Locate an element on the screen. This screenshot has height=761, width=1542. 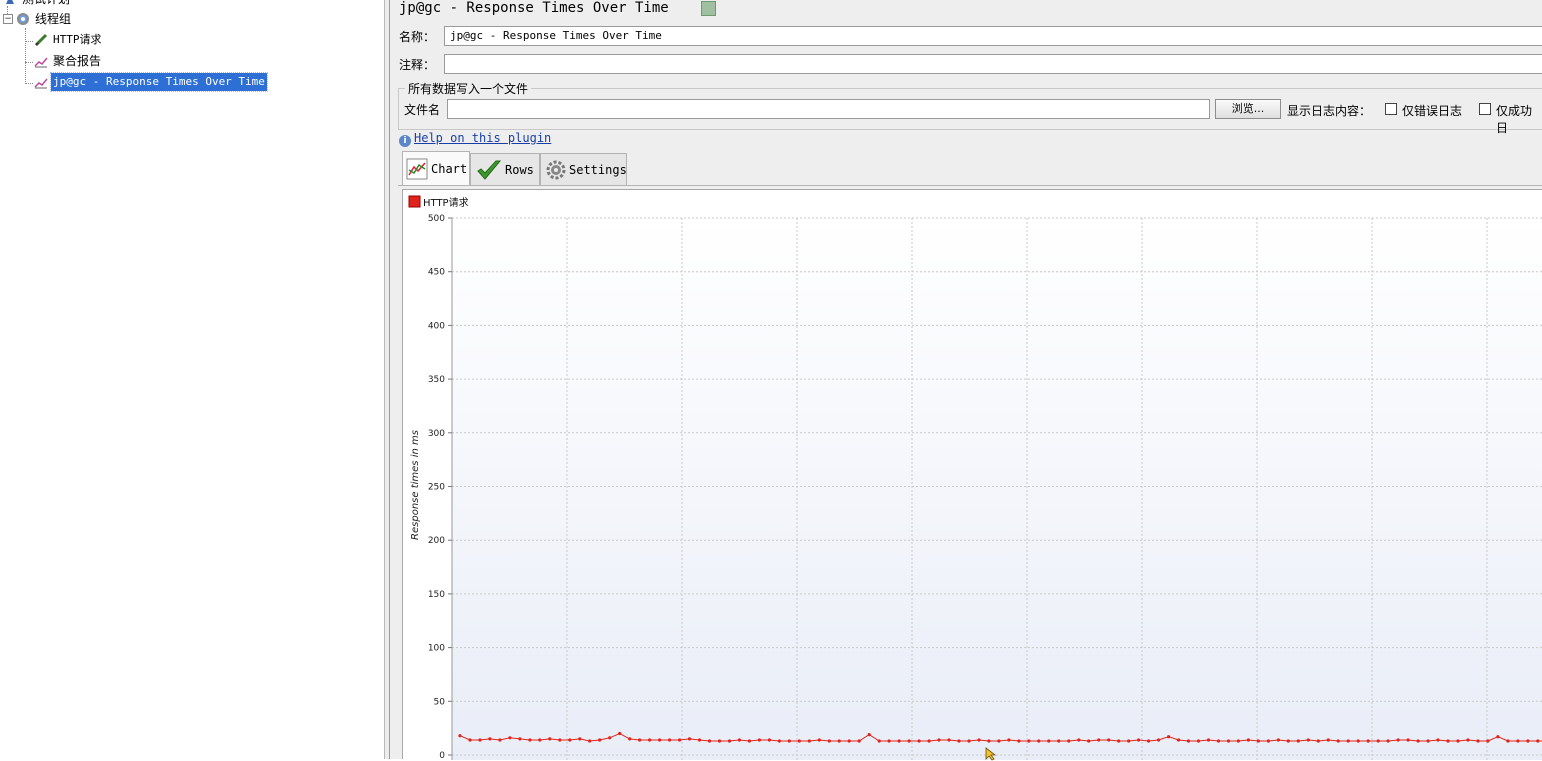
legend-swatch is located at coordinates (414, 201).